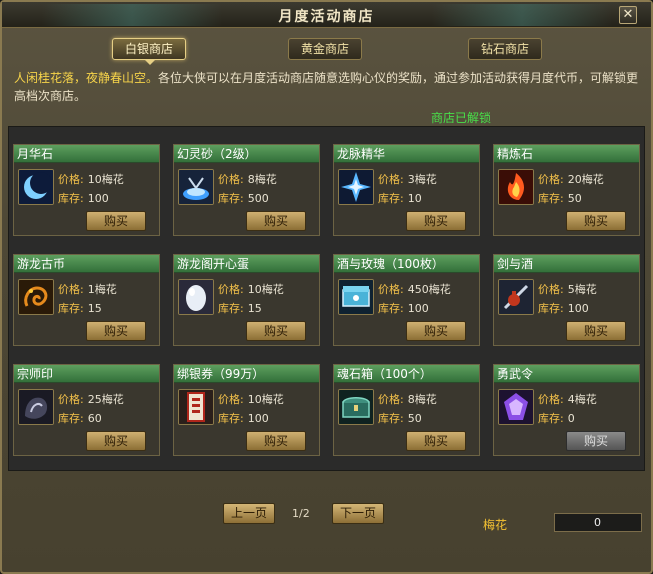  Describe the element at coordinates (516, 187) in the screenshot. I see `fire-stone-icon` at that location.